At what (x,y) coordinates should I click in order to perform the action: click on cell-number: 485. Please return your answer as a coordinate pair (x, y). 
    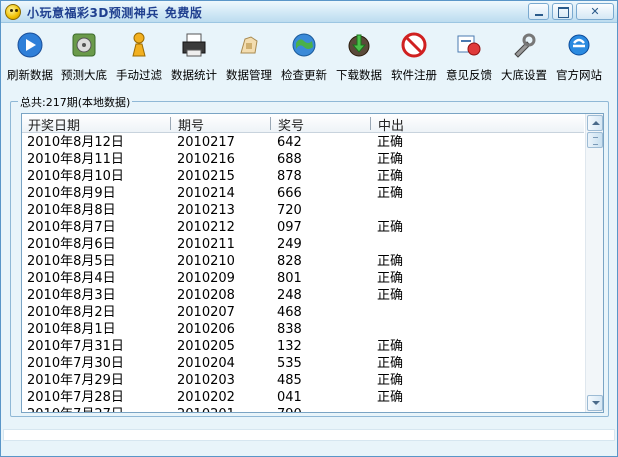
    Looking at the image, I should click on (289, 380).